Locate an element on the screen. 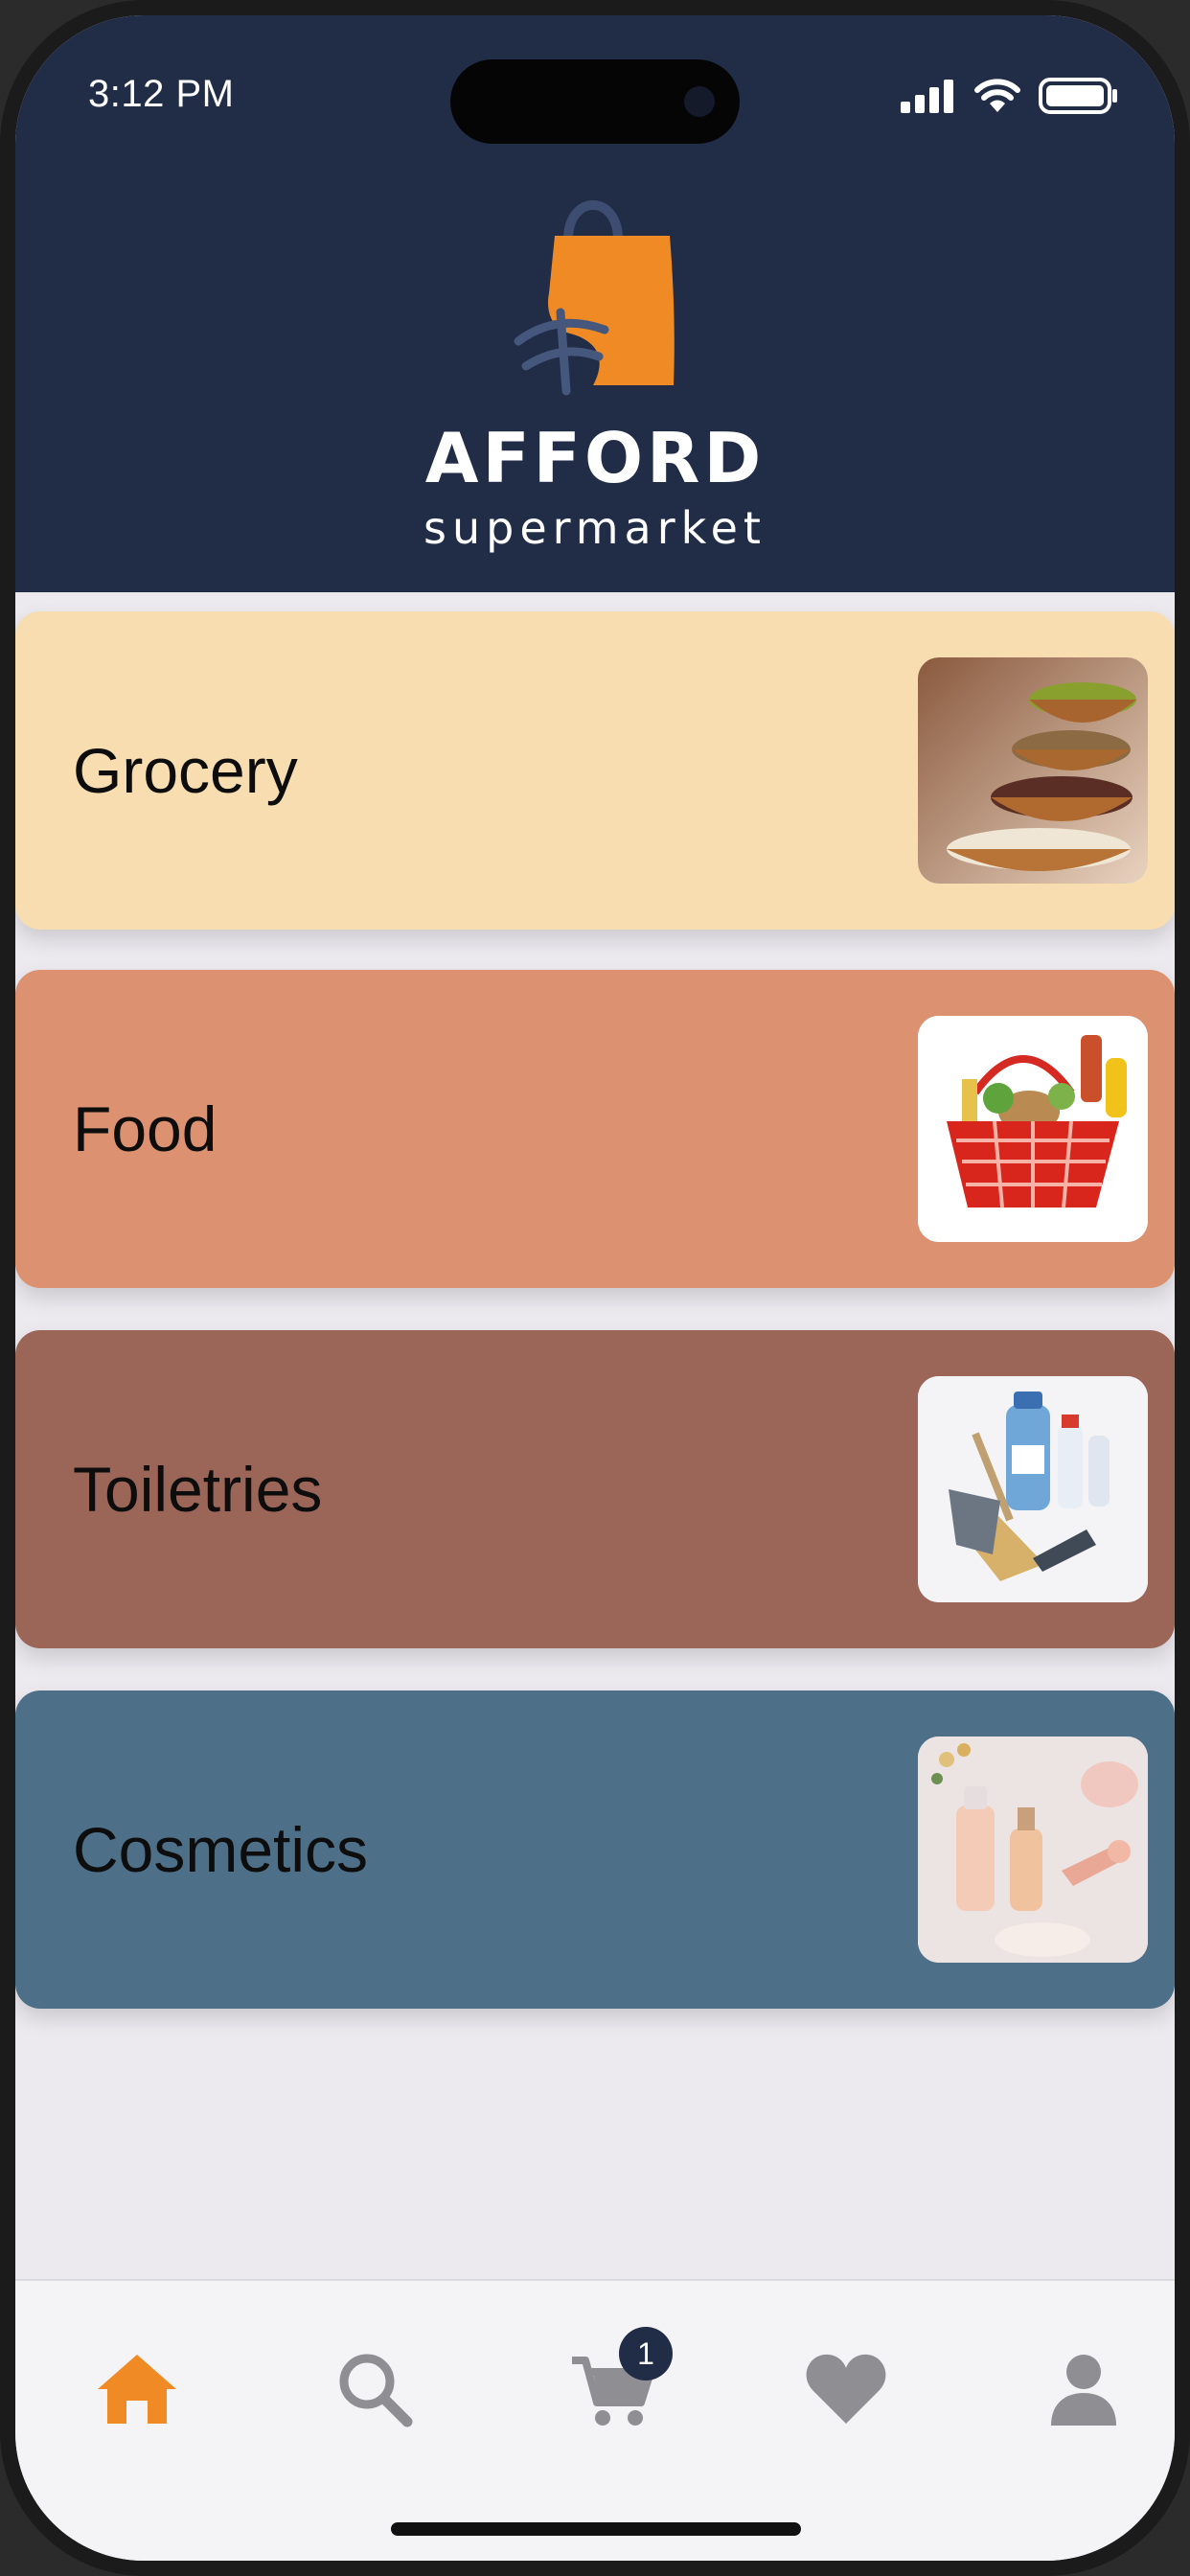  category-label: Cosmetics is located at coordinates (221, 1849).